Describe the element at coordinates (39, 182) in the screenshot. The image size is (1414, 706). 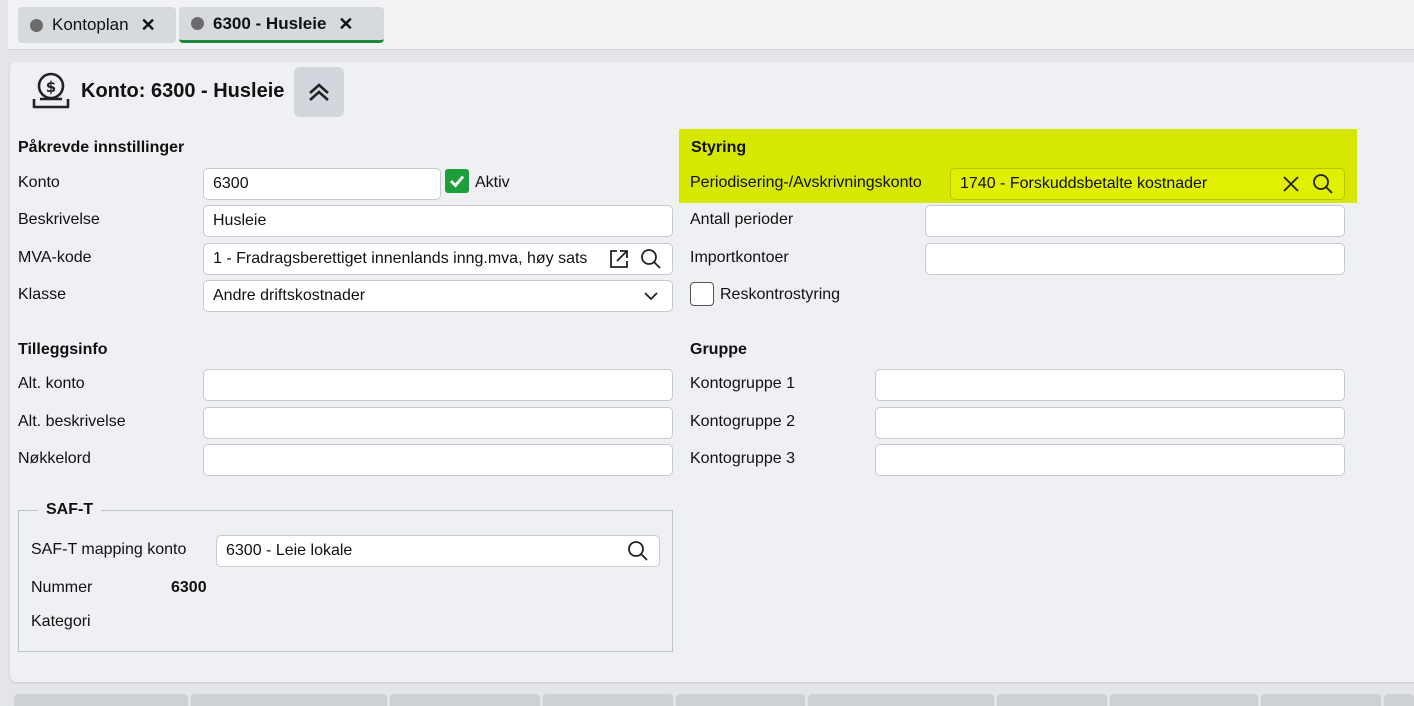
I see `konto-label: Konto` at that location.